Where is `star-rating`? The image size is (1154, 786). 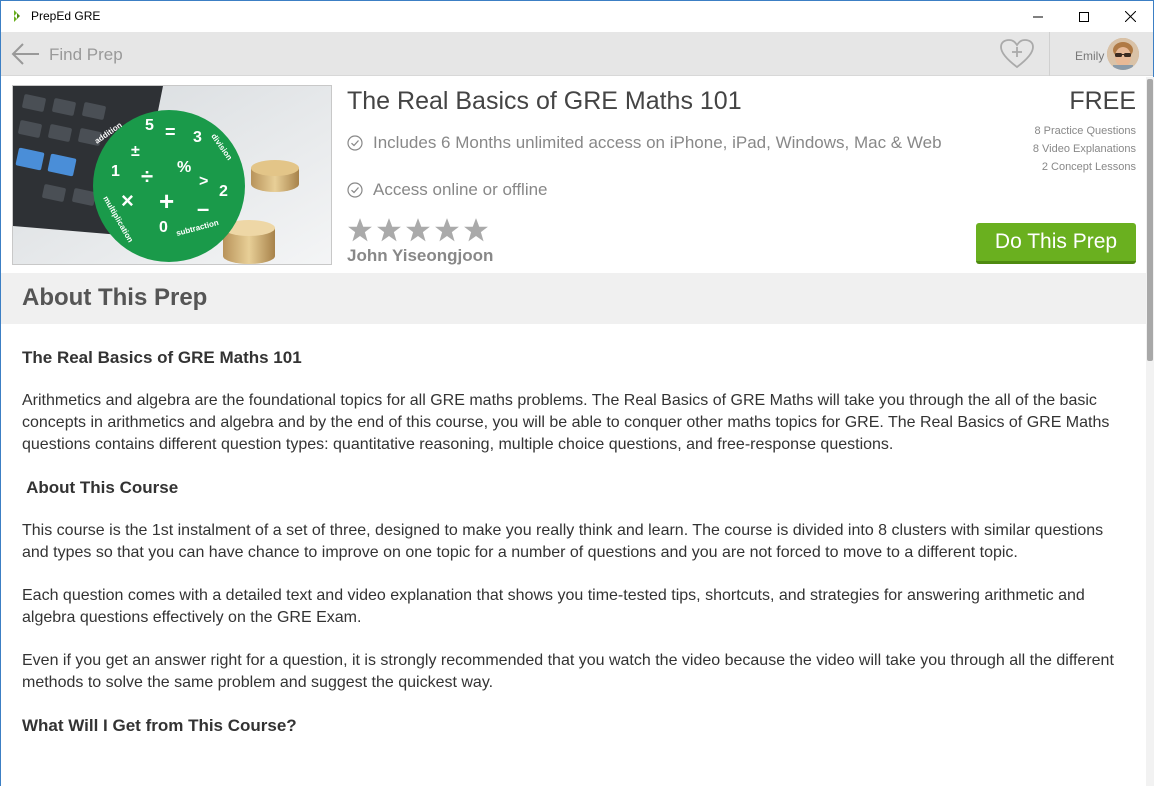 star-rating is located at coordinates (418, 230).